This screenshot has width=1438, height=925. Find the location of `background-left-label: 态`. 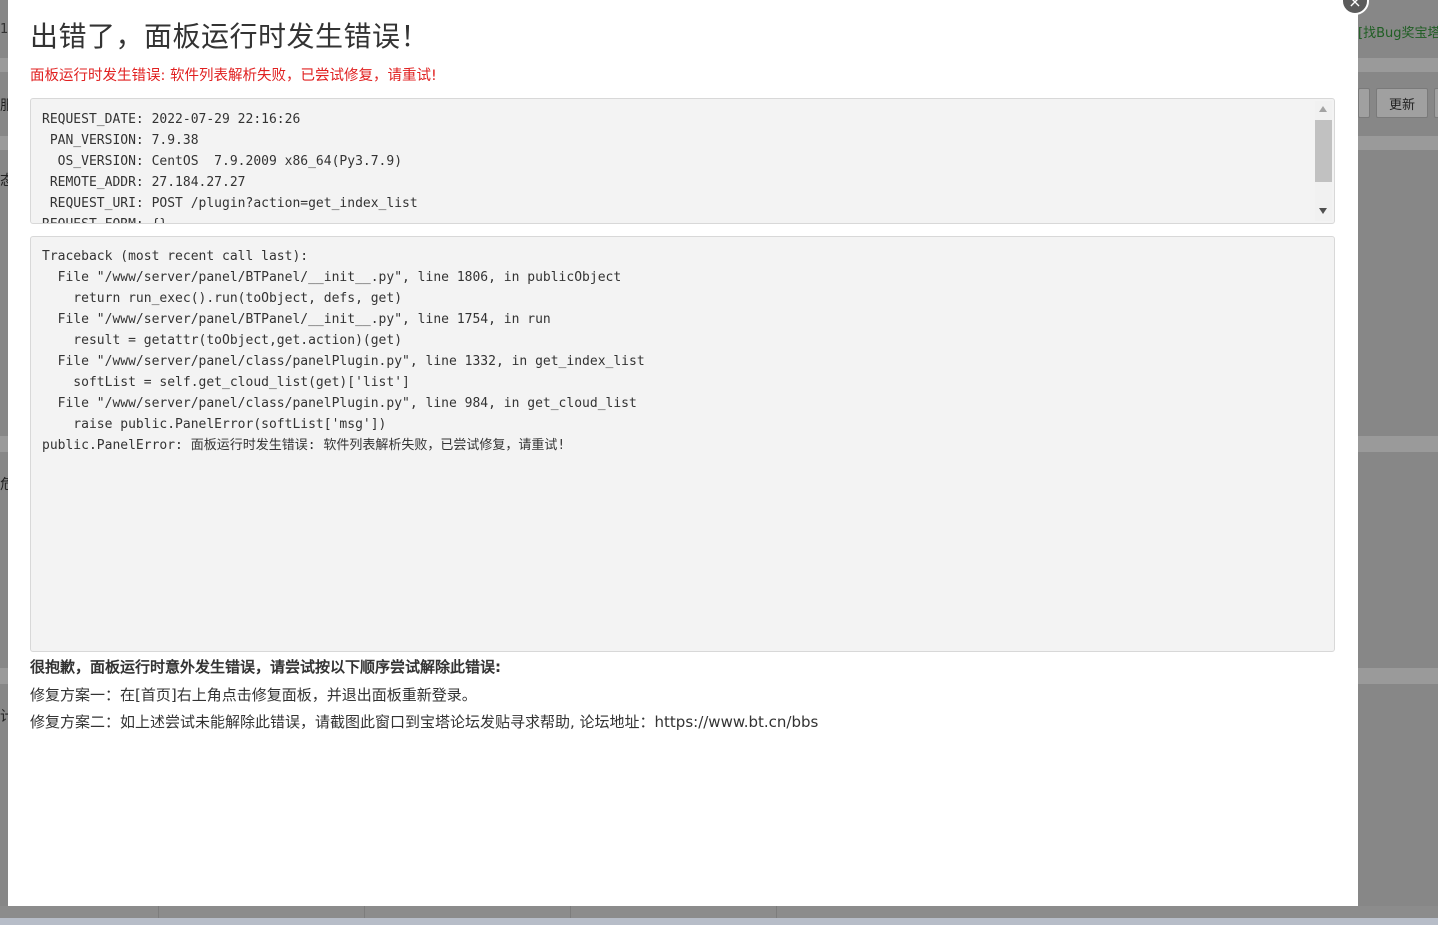

background-left-label: 态 is located at coordinates (4, 181).